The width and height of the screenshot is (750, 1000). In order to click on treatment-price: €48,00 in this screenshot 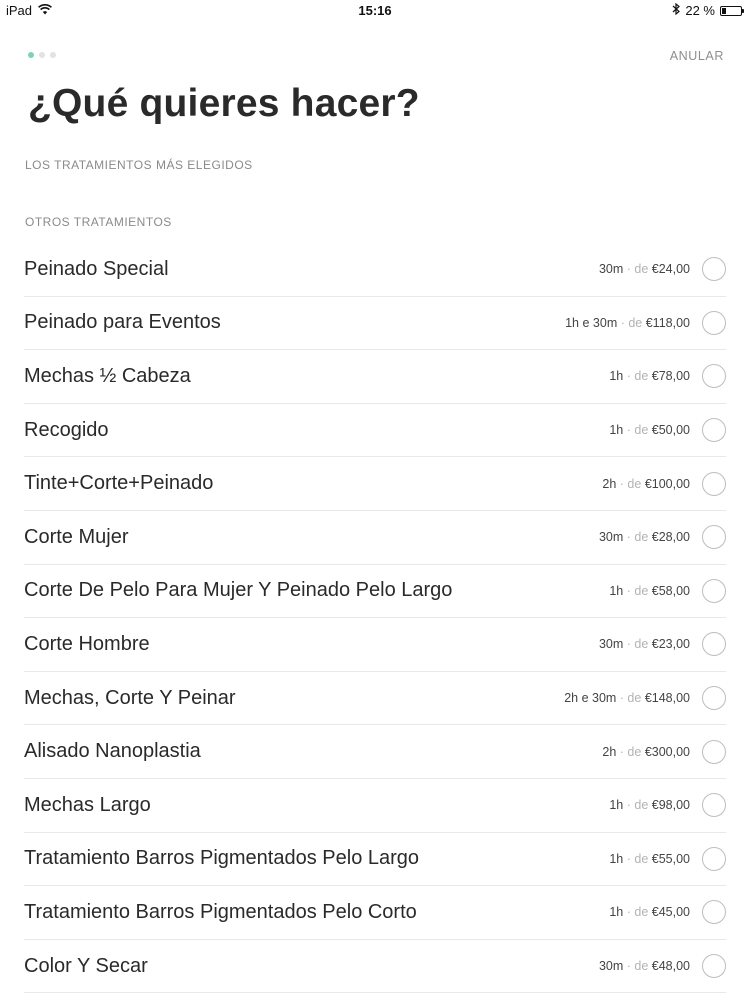, I will do `click(670, 966)`.